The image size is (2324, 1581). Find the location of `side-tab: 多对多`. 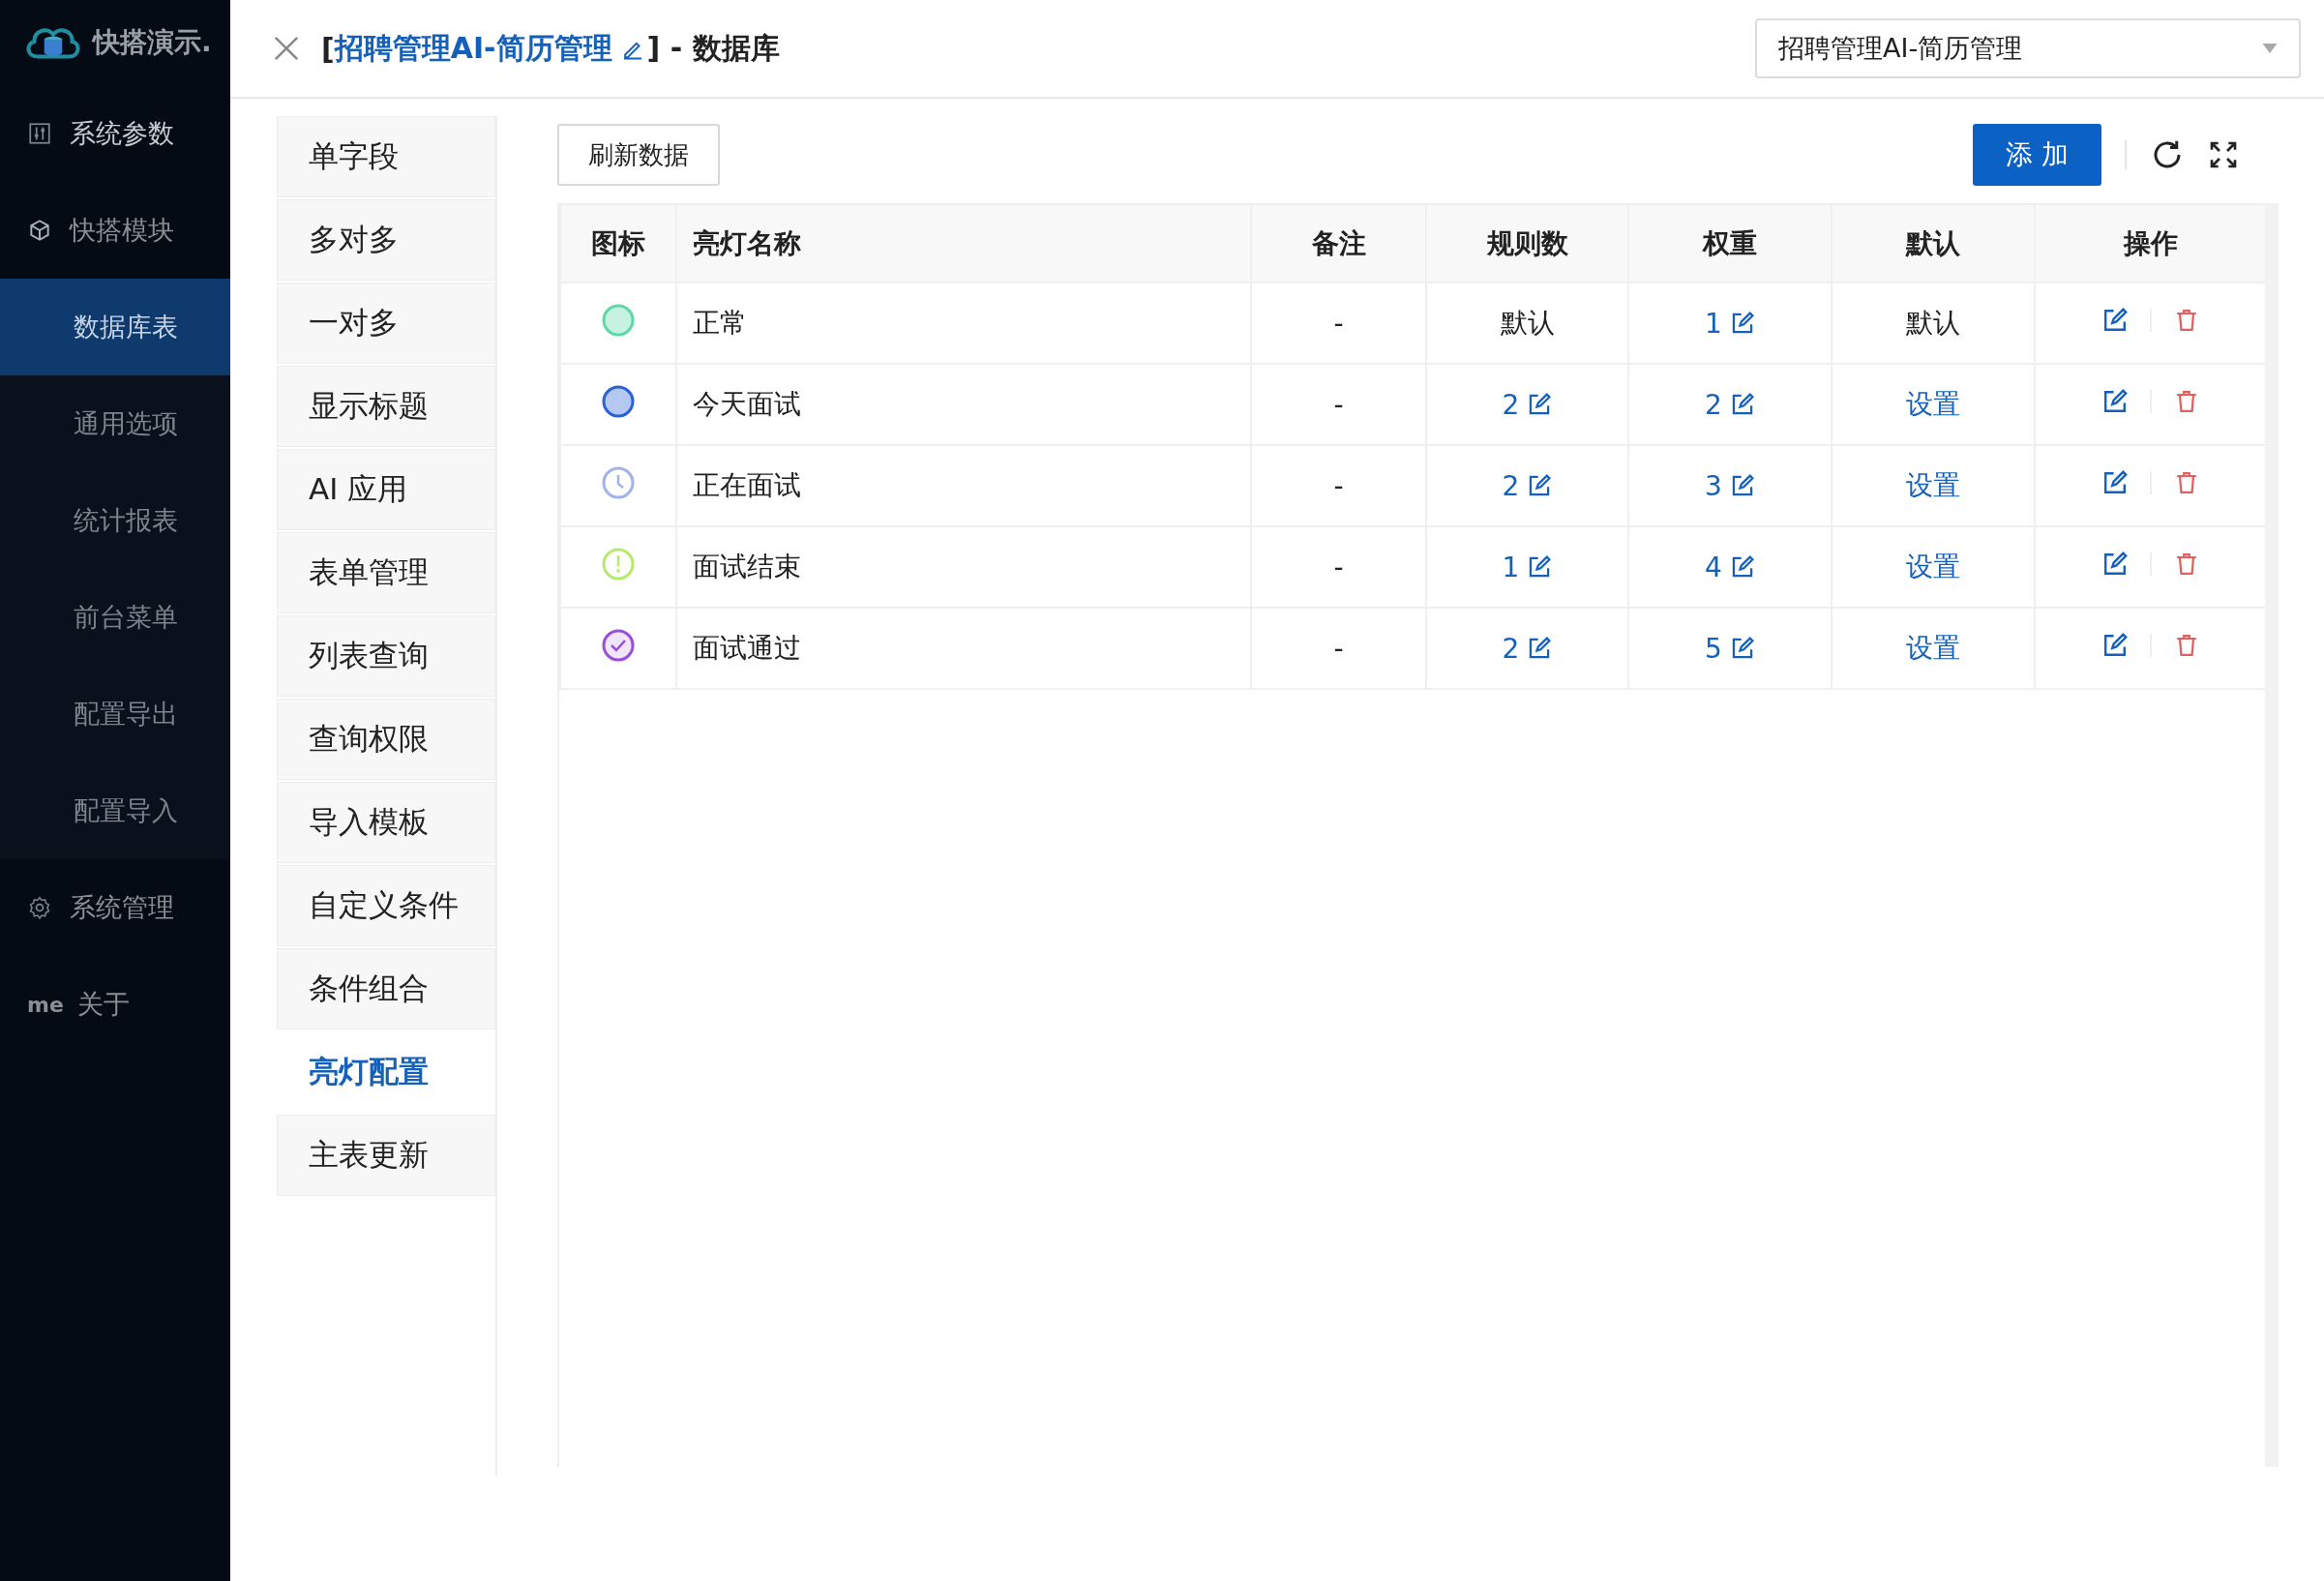

side-tab: 多对多 is located at coordinates (386, 240).